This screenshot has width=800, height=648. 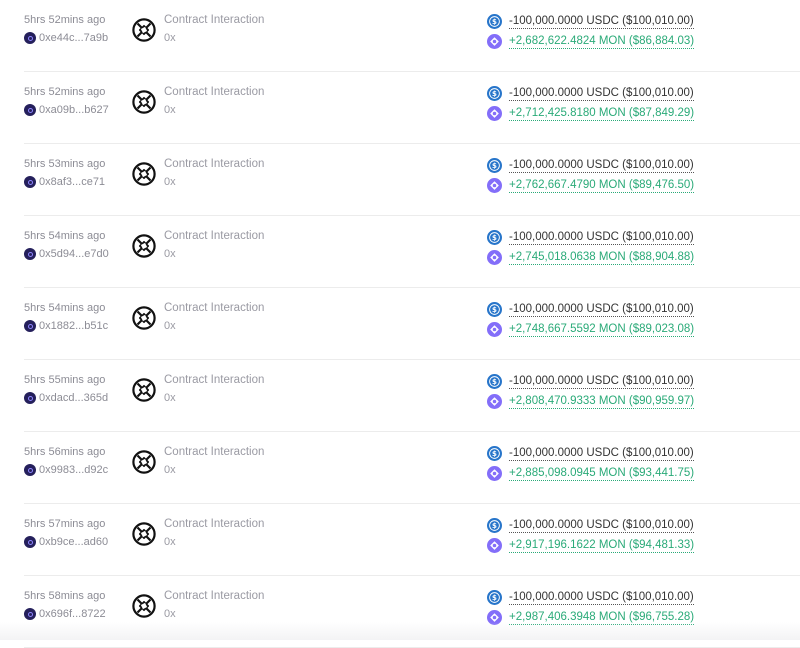 I want to click on transaction-time: 5hrs 56mins ago, so click(x=65, y=452).